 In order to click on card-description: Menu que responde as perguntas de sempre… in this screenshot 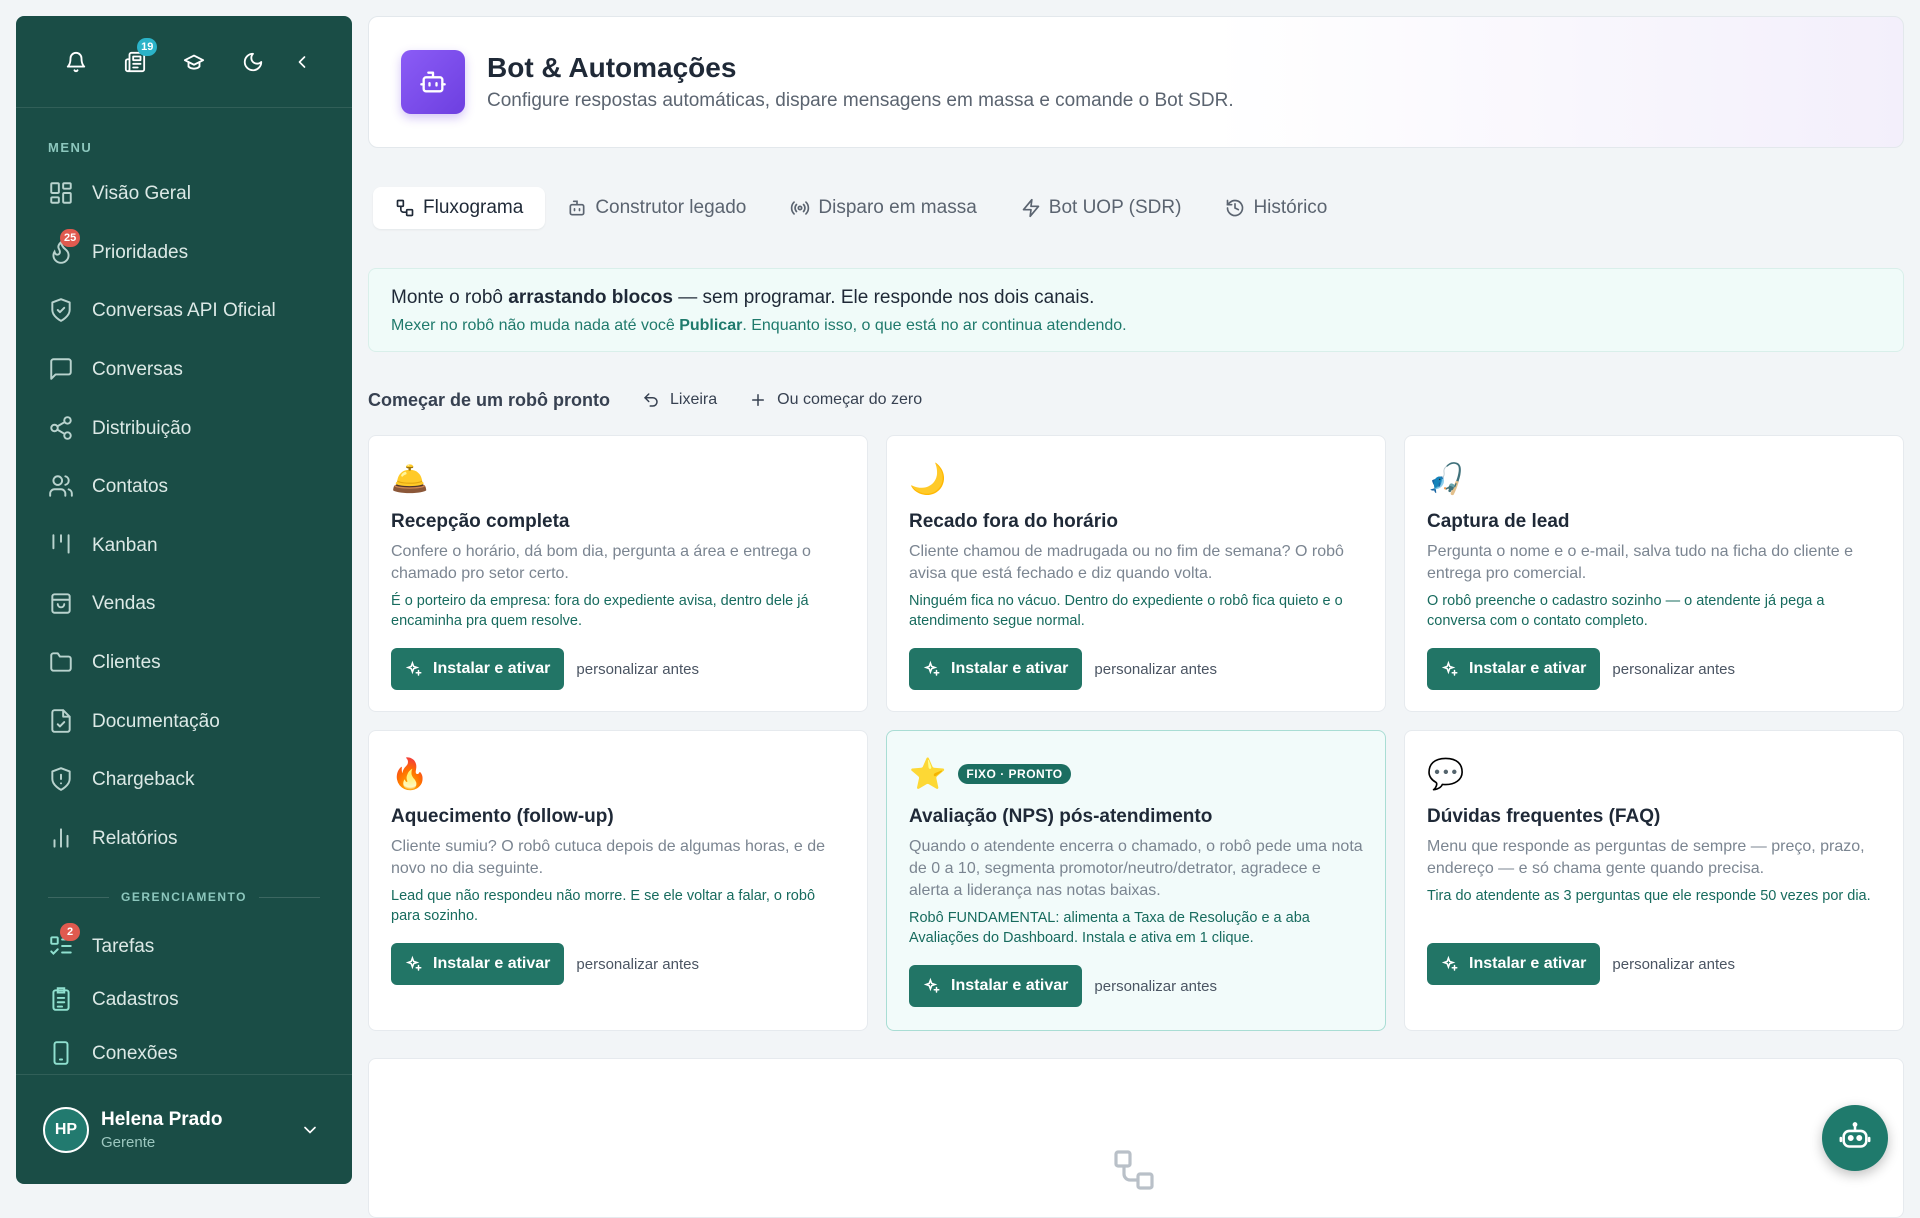, I will do `click(1646, 857)`.